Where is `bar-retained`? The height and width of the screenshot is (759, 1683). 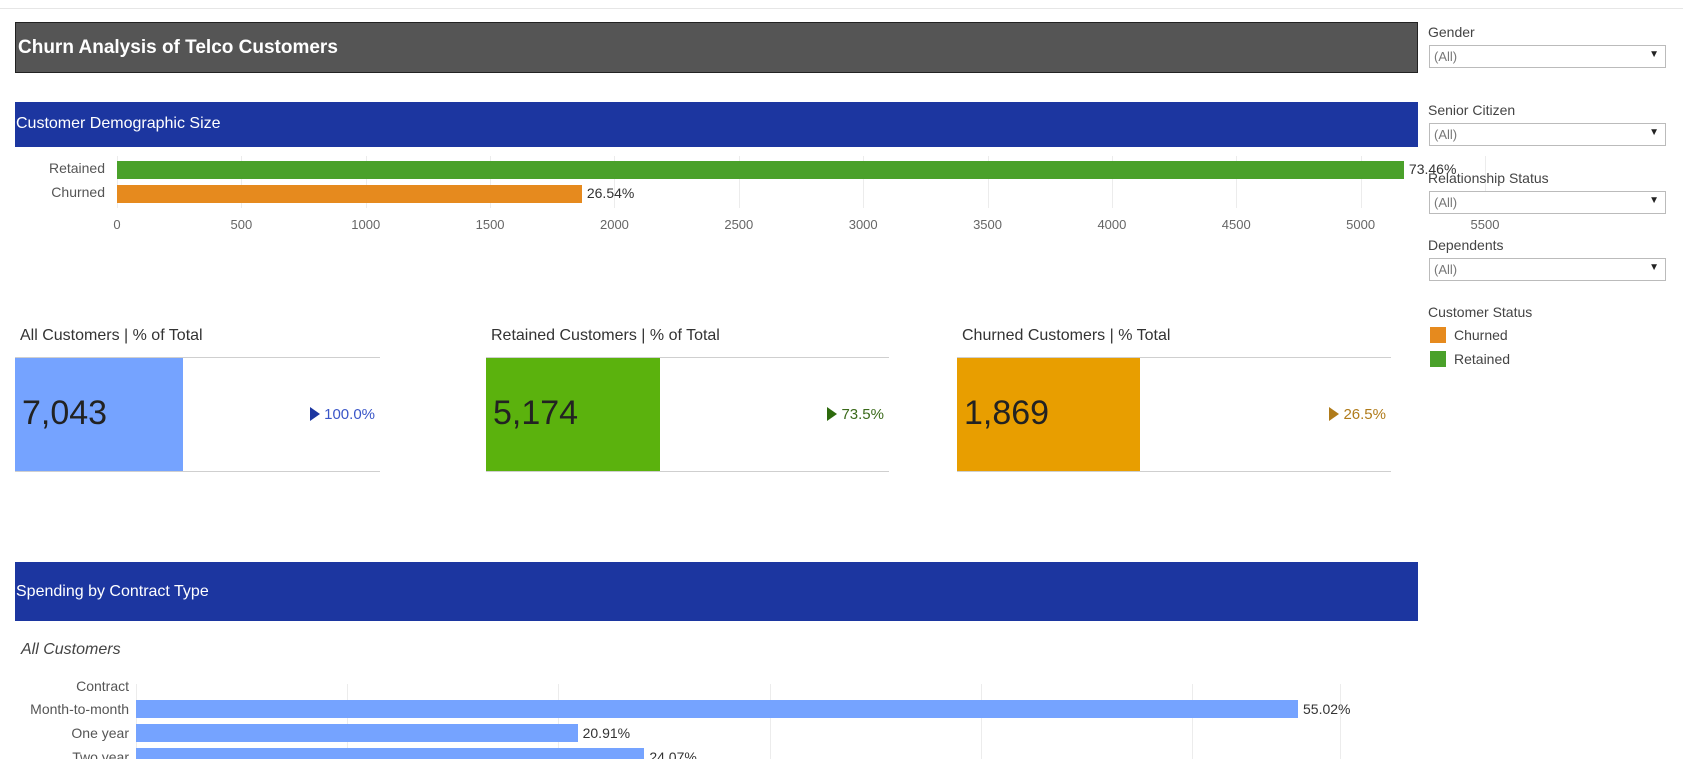
bar-retained is located at coordinates (760, 170).